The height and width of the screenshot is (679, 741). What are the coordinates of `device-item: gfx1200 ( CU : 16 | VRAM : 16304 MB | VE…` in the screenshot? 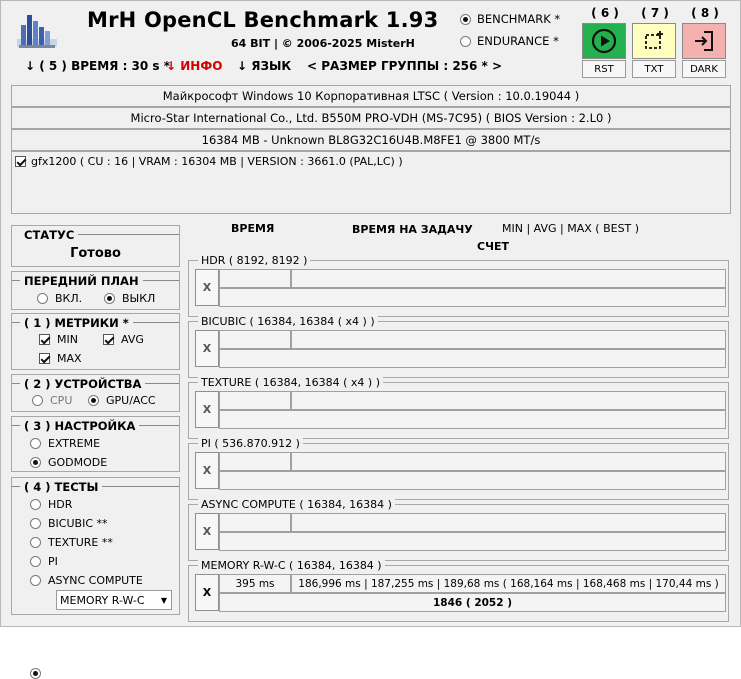 It's located at (209, 161).